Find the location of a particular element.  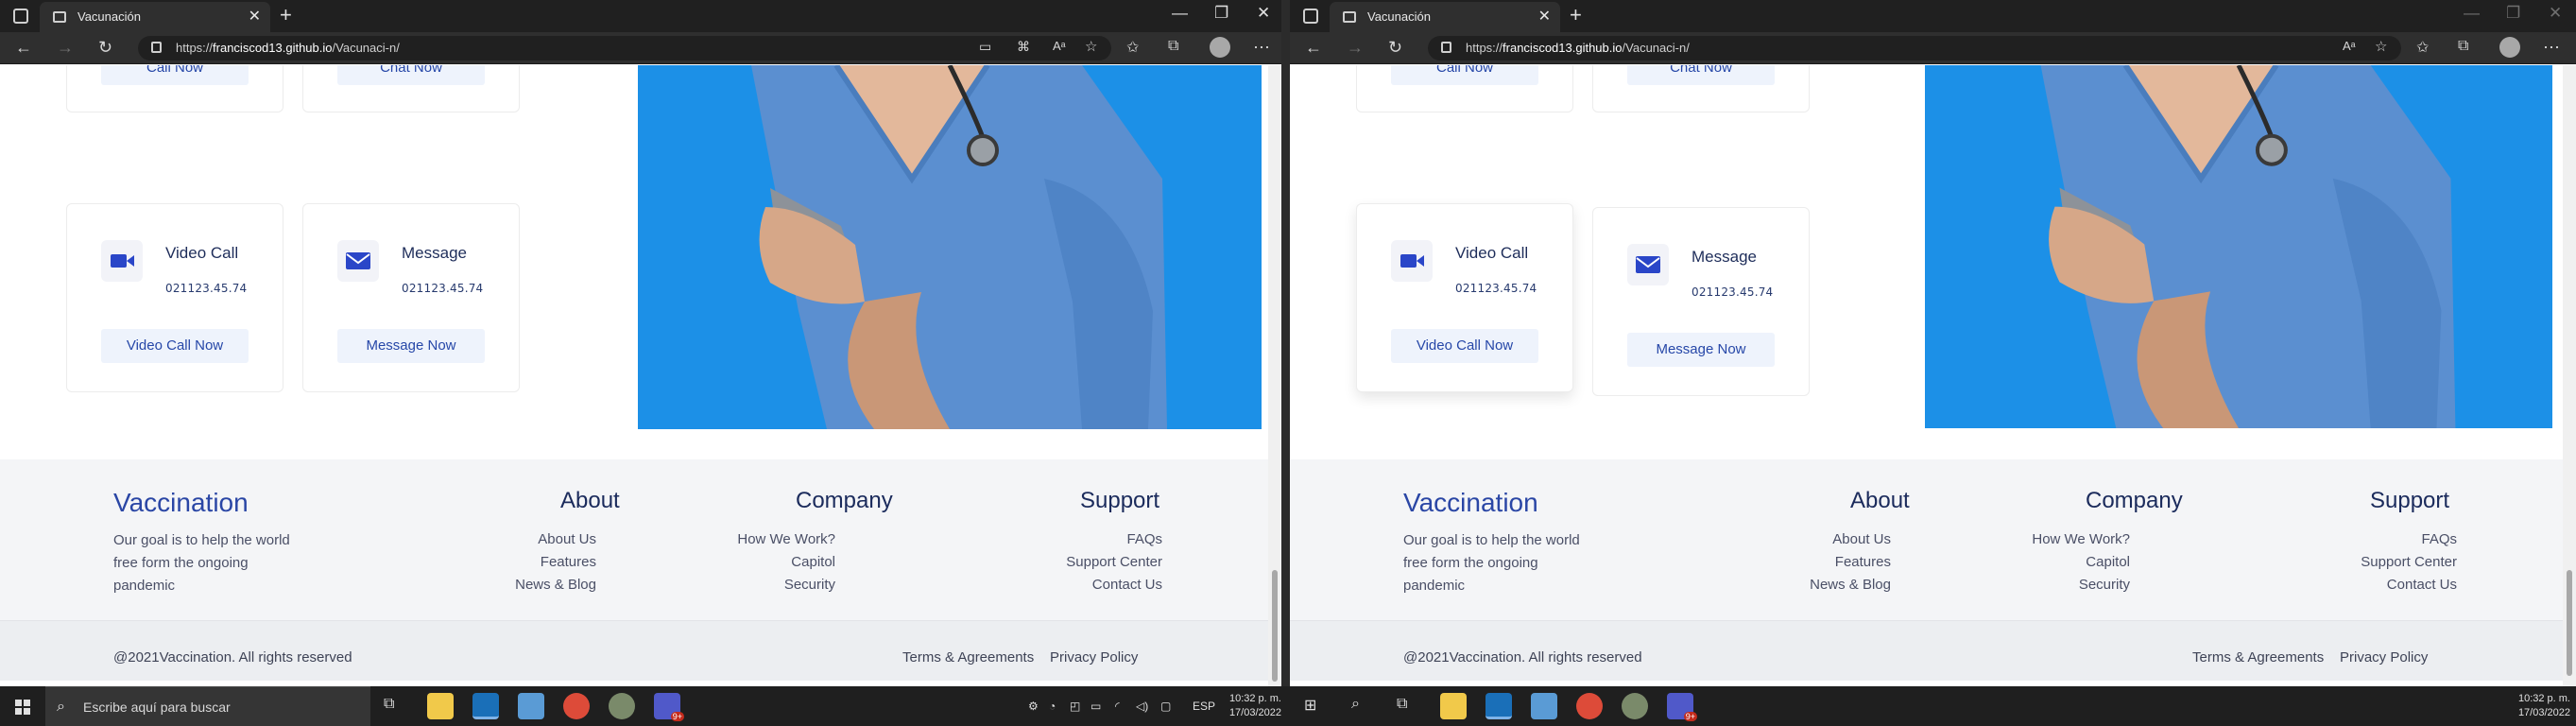

tray-display-icon: ▢ is located at coordinates (1165, 706).